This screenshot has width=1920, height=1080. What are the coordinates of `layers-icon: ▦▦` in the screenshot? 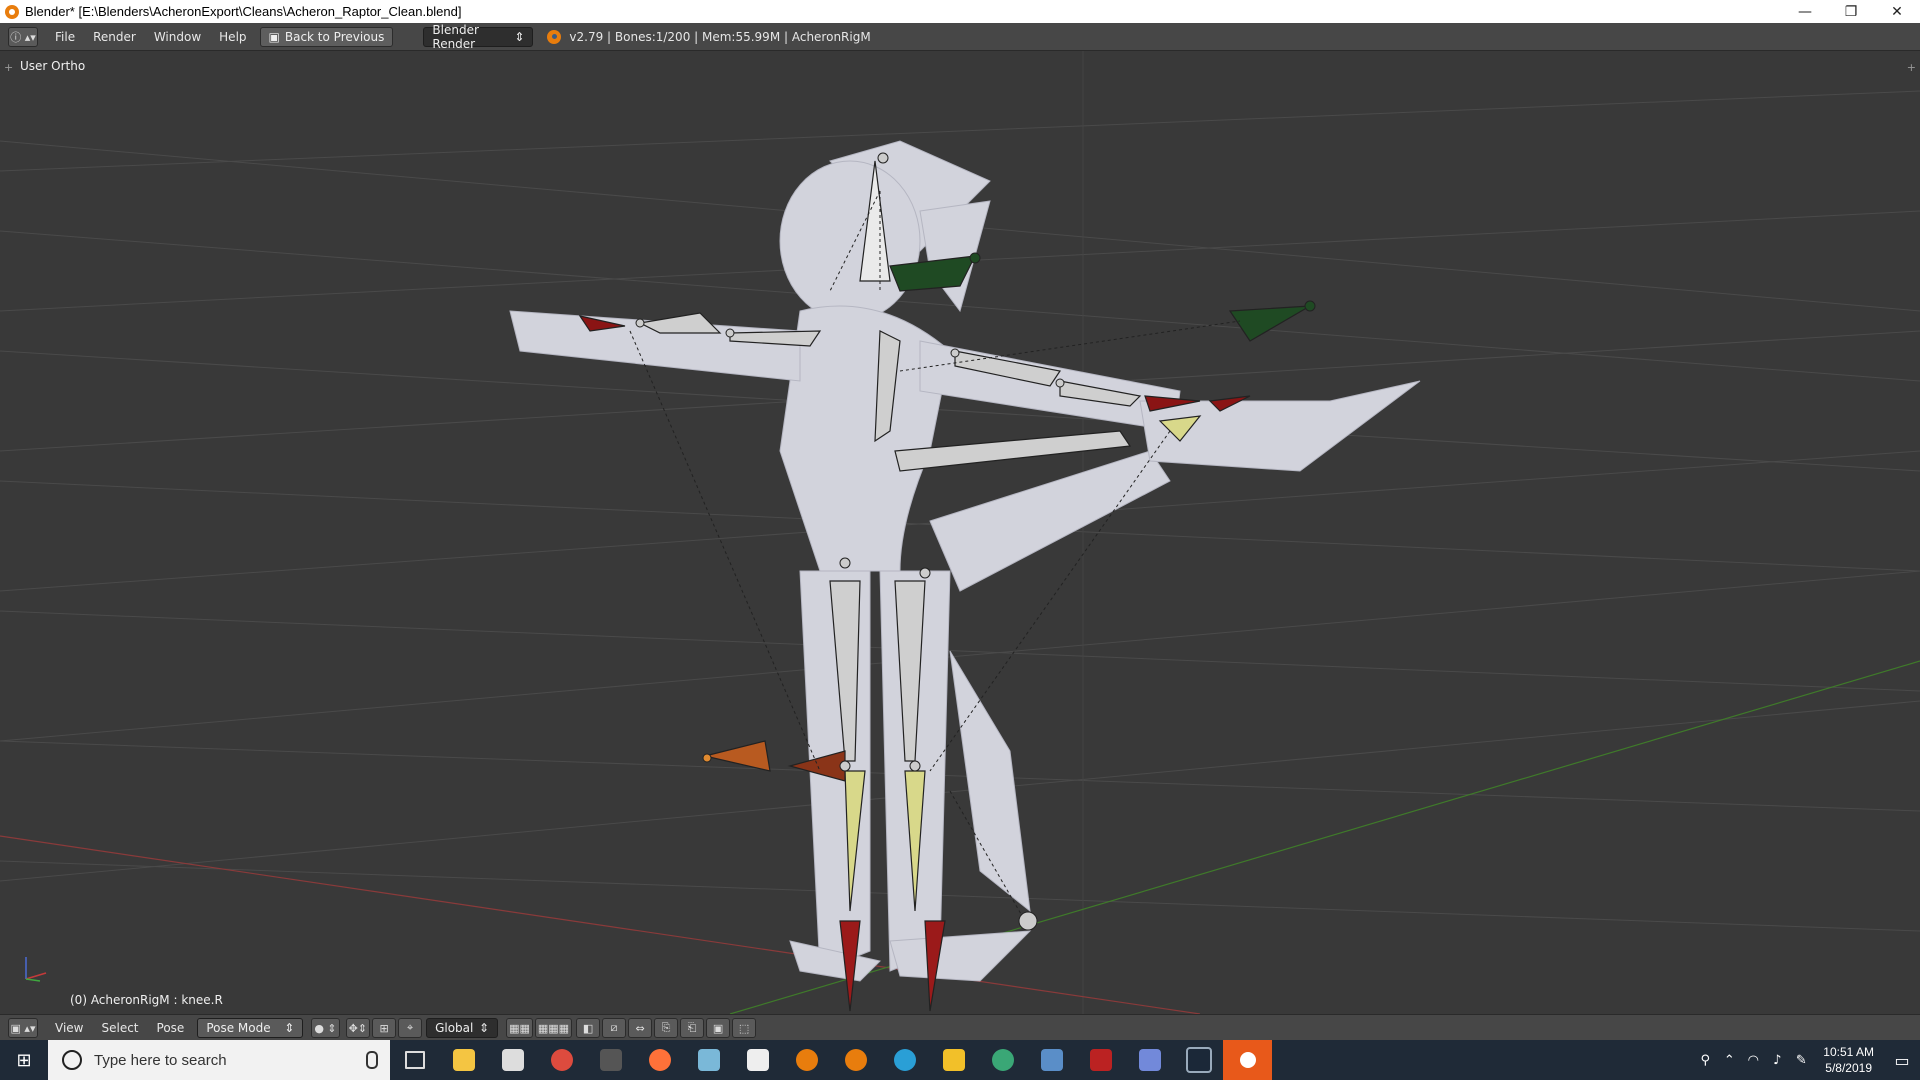 It's located at (519, 1028).